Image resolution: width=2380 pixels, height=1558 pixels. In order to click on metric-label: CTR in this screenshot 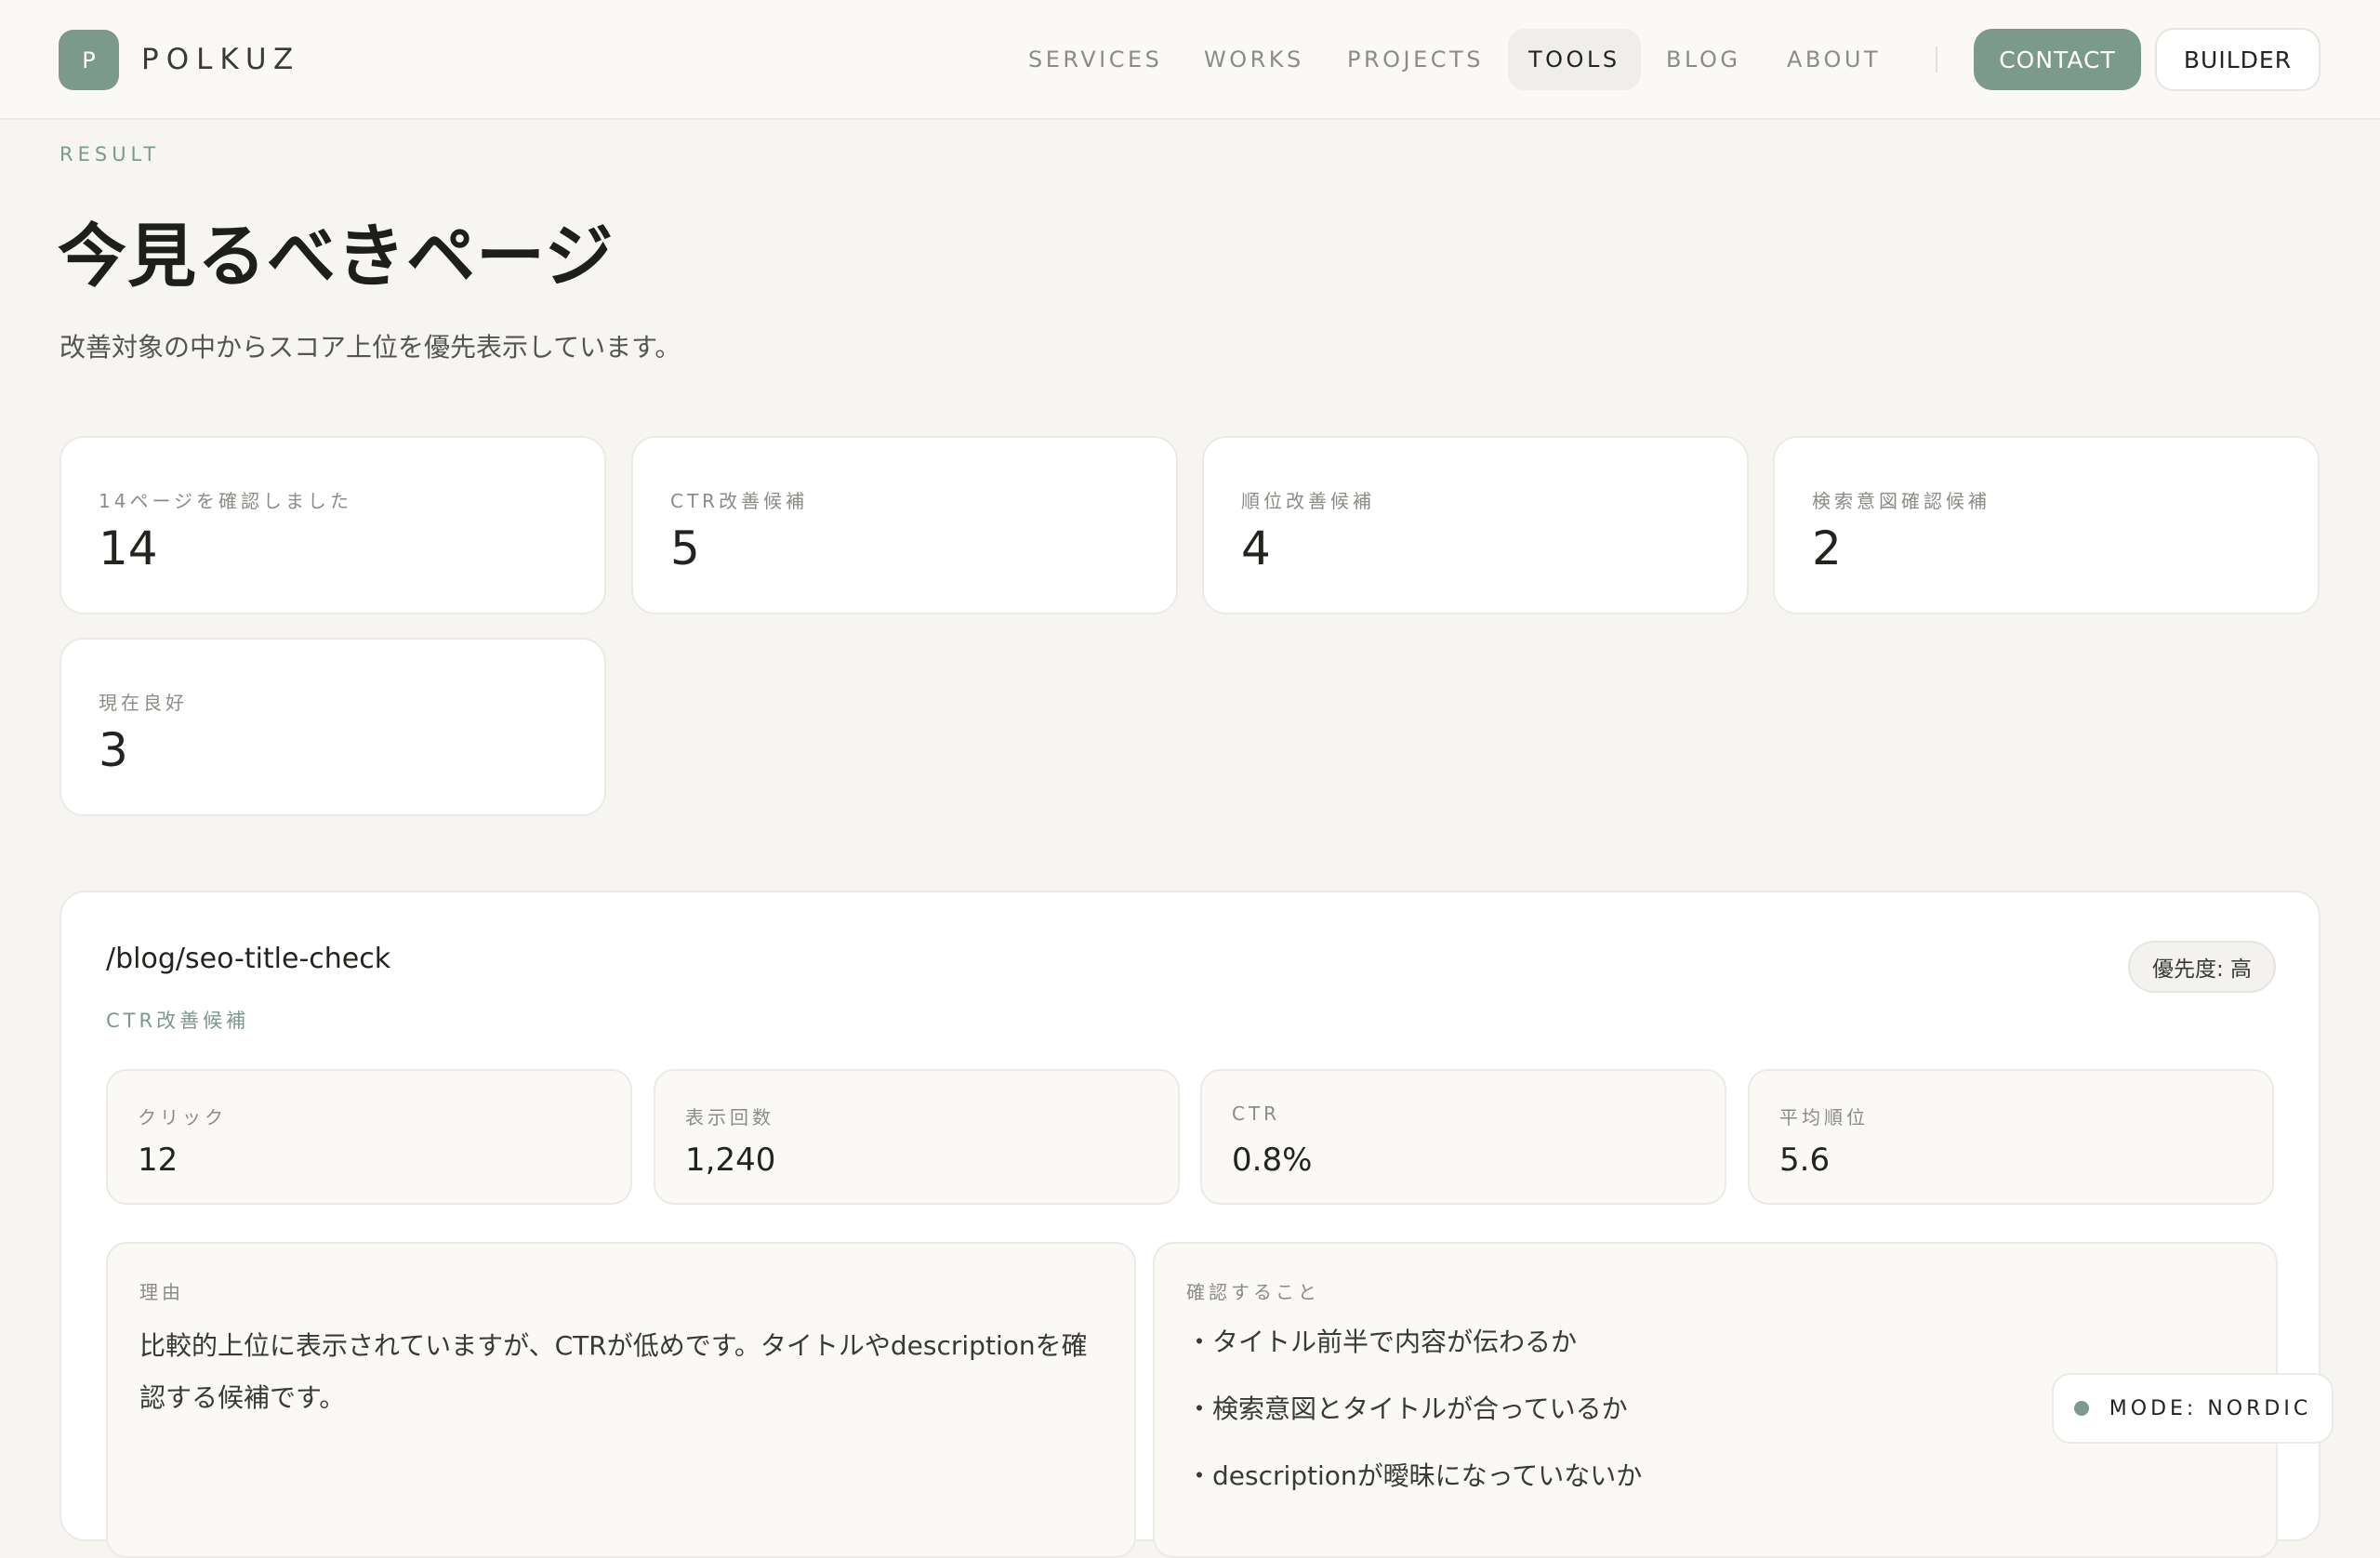, I will do `click(1256, 1114)`.